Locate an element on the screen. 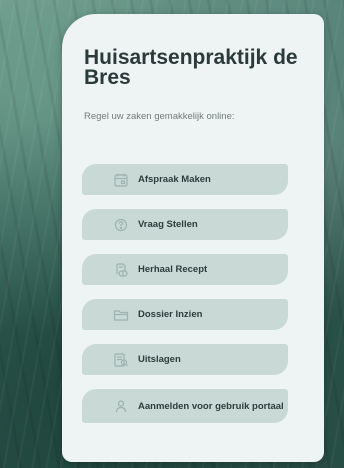  uitslagen-label: Uitslagen is located at coordinates (159, 359).